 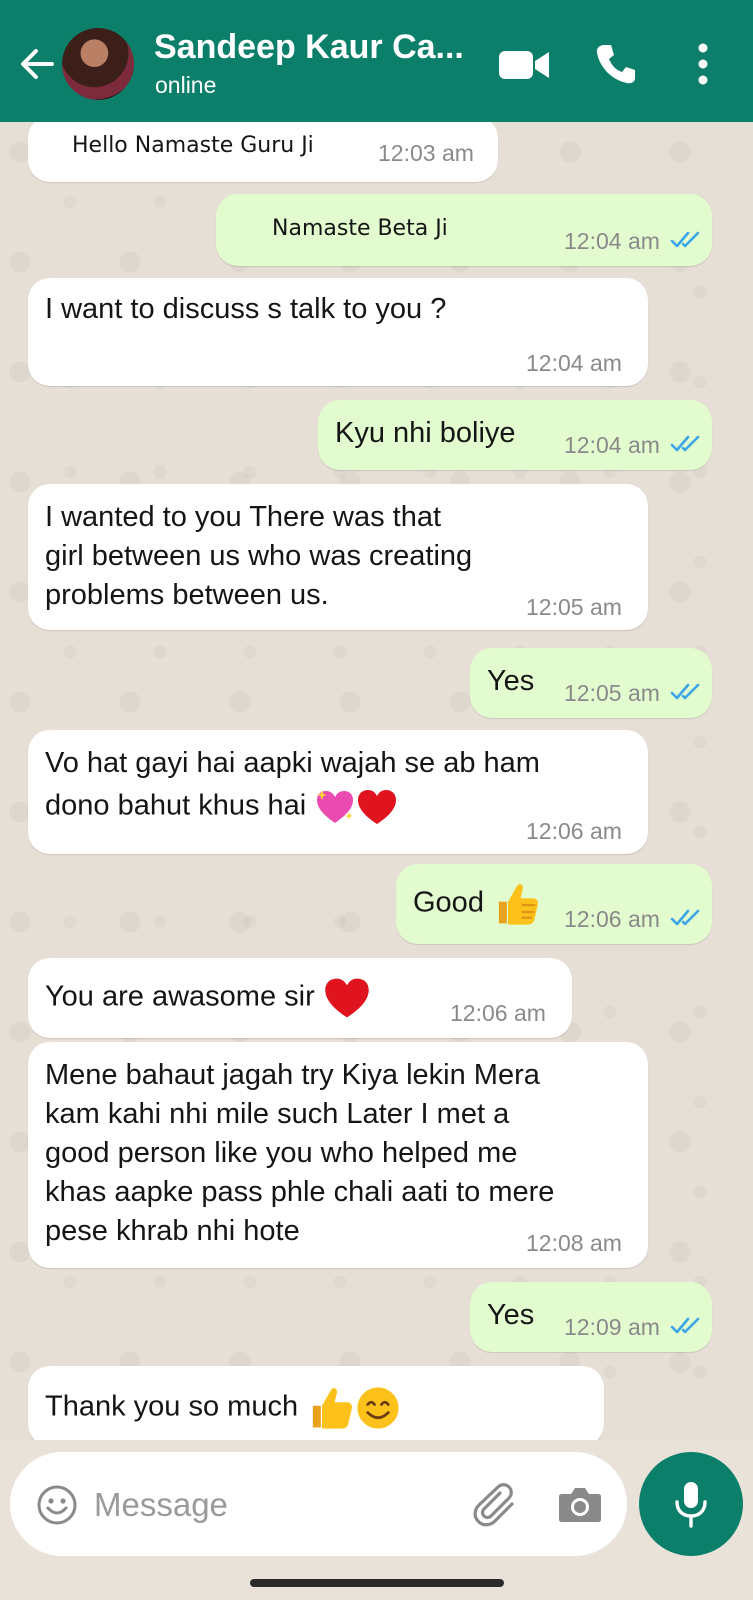 I want to click on message-text: Kyu nhi boliye, so click(x=425, y=433).